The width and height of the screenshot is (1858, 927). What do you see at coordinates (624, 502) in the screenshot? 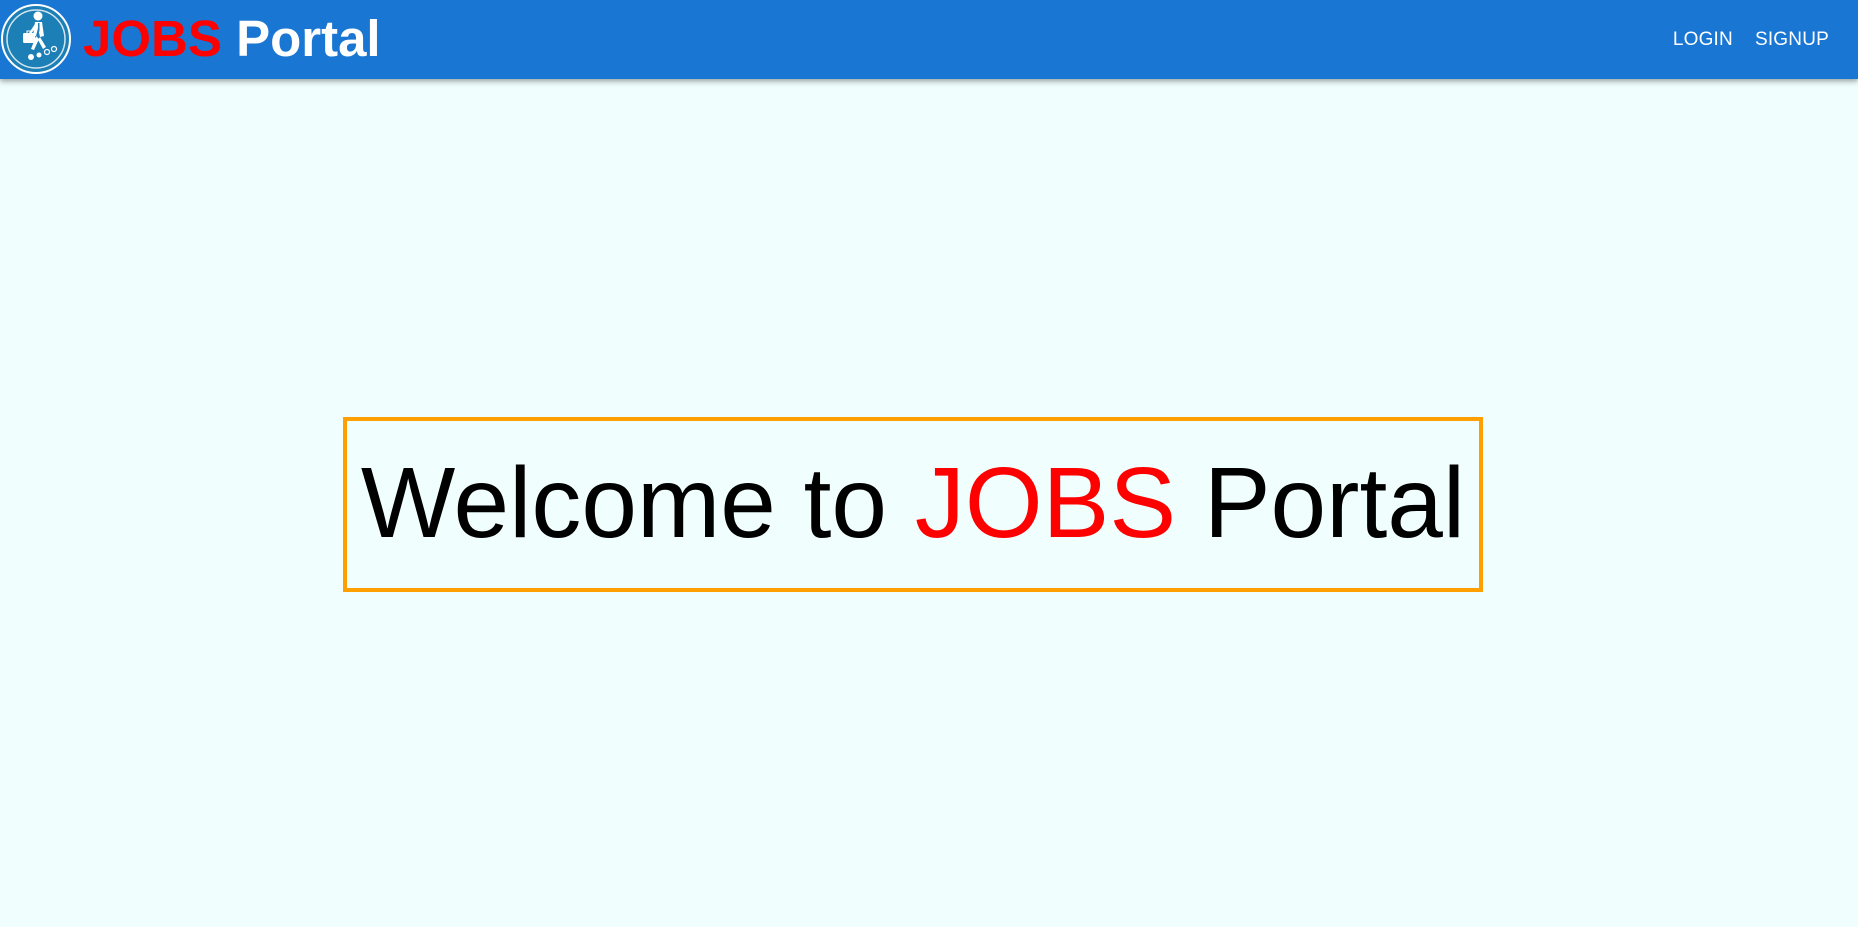
I see `welcome-prefix: Welcome to` at bounding box center [624, 502].